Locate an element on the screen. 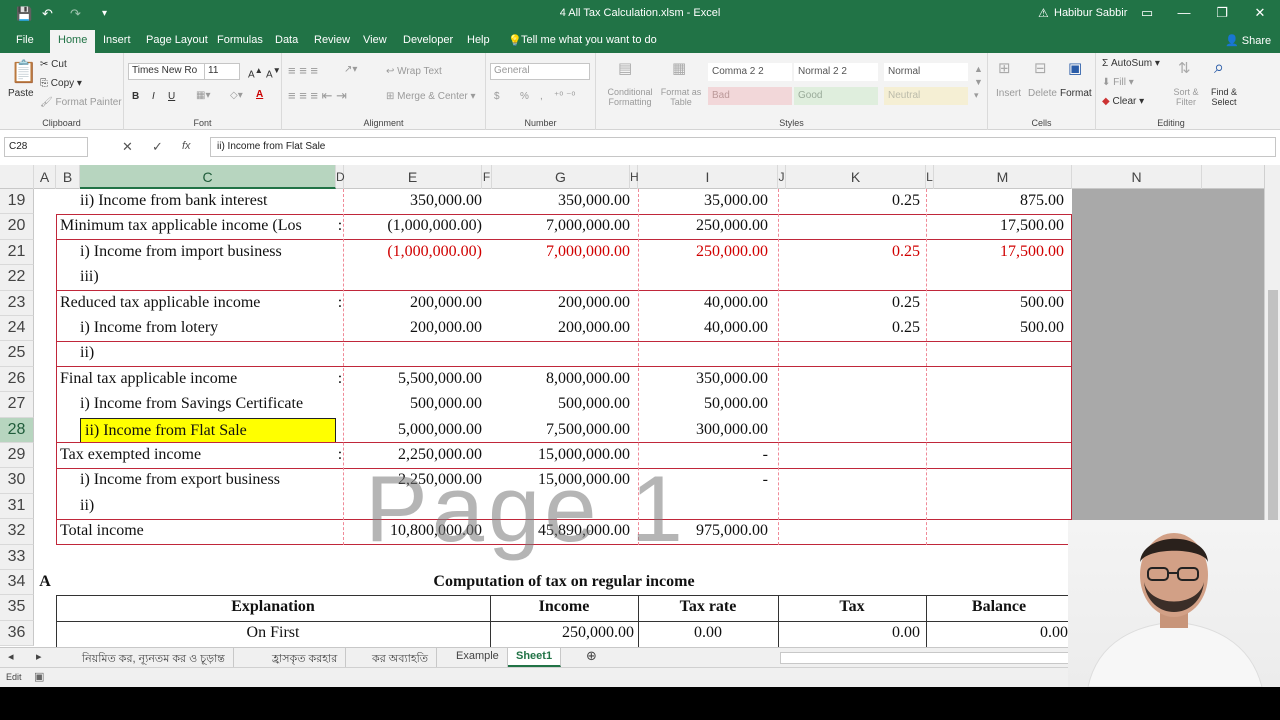 The width and height of the screenshot is (1280, 720). insert-cells-icon: ⊞ is located at coordinates (1004, 68).